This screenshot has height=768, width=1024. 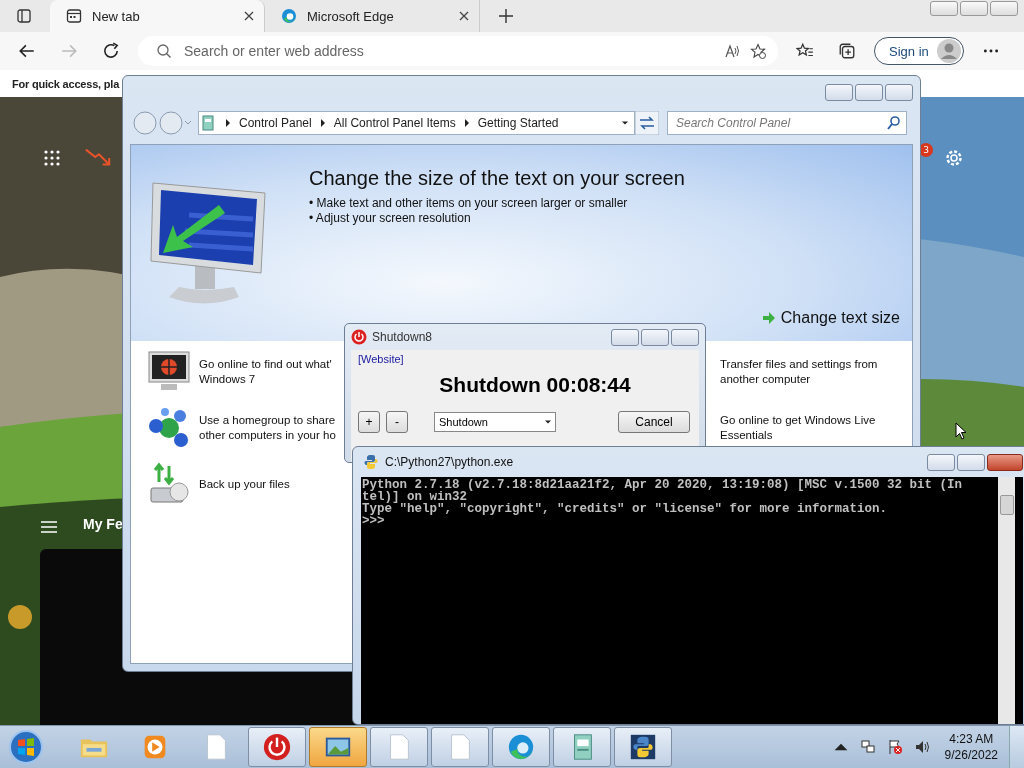 I want to click on task-link: Transfer files and settings from another computer, so click(x=799, y=372).